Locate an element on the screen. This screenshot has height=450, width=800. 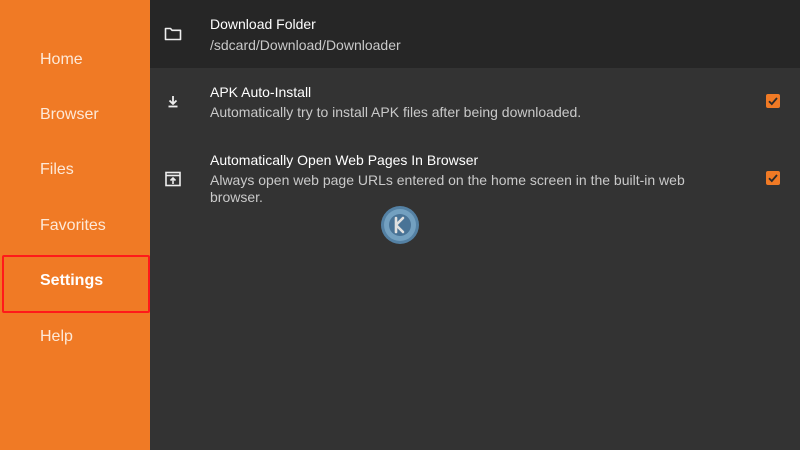
watermark-logo-icon is located at coordinates (400, 225).